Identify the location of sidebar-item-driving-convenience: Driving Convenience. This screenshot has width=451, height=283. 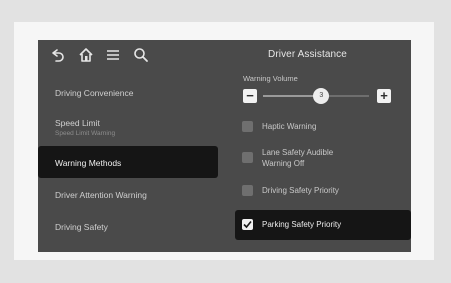
(128, 92).